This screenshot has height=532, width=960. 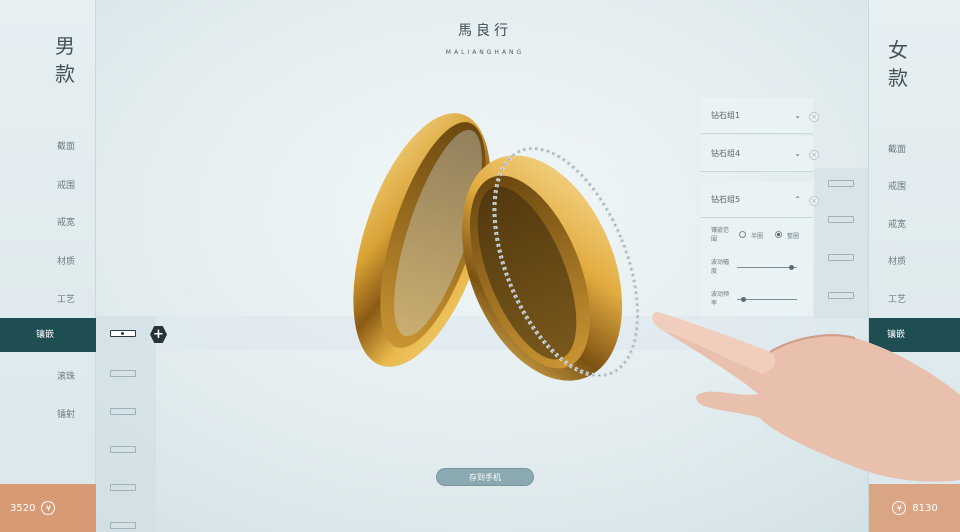 What do you see at coordinates (793, 236) in the screenshot?
I see `full-circle-label: 整圈` at bounding box center [793, 236].